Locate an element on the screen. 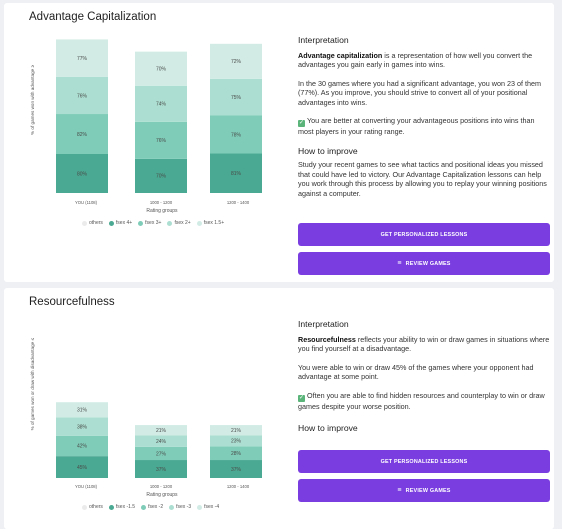  capitalization-chart: 80% 82% 76% 77% 70% 76% 74% 70% 81% 78% 75% 72% is located at coordinates (159, 116).